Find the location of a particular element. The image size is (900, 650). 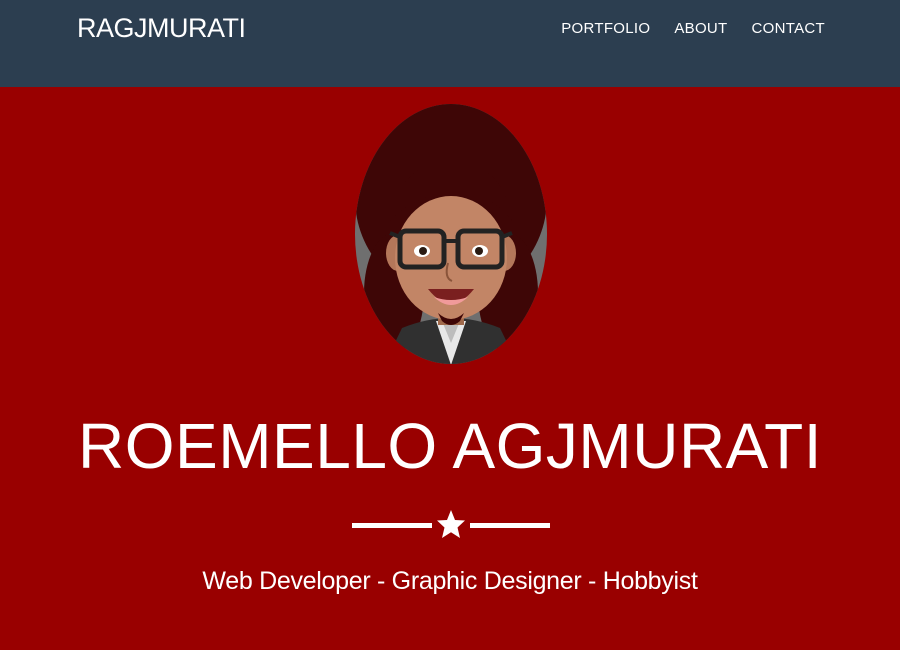

nav-link-about: ABOUT is located at coordinates (700, 28).